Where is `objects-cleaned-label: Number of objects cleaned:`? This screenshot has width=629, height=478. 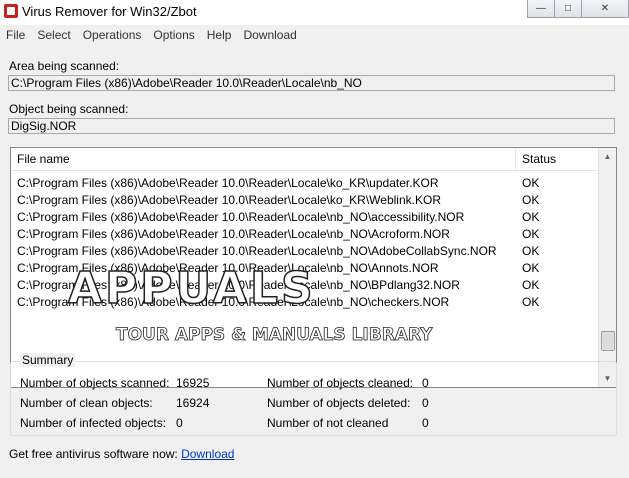
objects-cleaned-label: Number of objects cleaned: is located at coordinates (340, 383).